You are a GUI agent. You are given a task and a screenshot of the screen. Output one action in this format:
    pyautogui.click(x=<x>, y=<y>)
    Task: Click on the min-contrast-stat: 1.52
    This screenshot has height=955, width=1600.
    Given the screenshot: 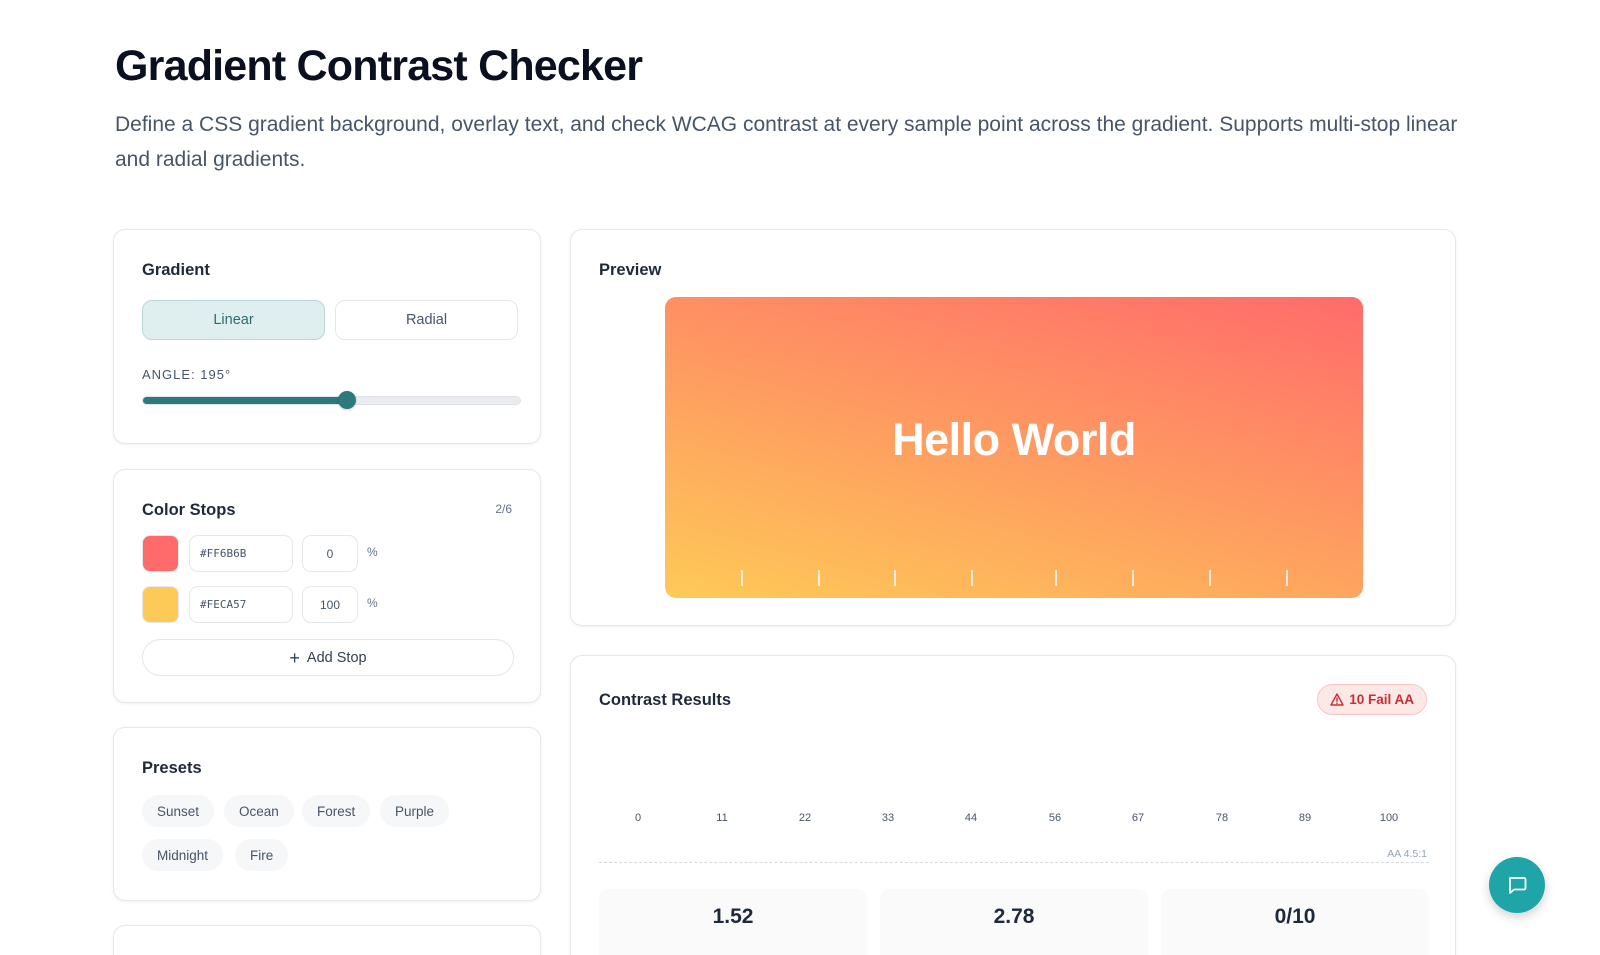 What is the action you would take?
    pyautogui.click(x=733, y=922)
    